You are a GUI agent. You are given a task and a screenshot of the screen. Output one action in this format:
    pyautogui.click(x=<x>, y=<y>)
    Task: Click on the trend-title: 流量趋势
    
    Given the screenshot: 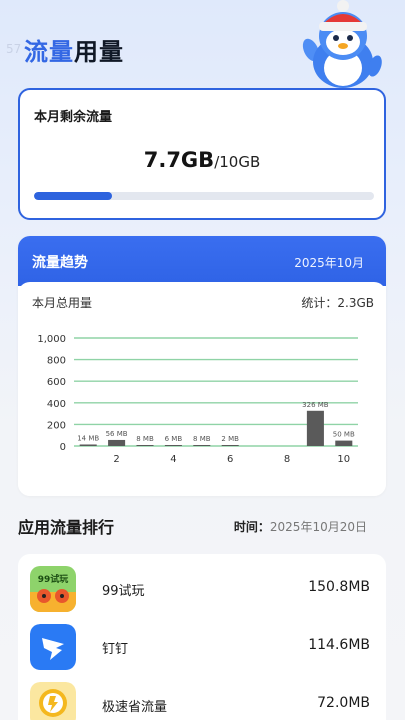 What is the action you would take?
    pyautogui.click(x=60, y=263)
    